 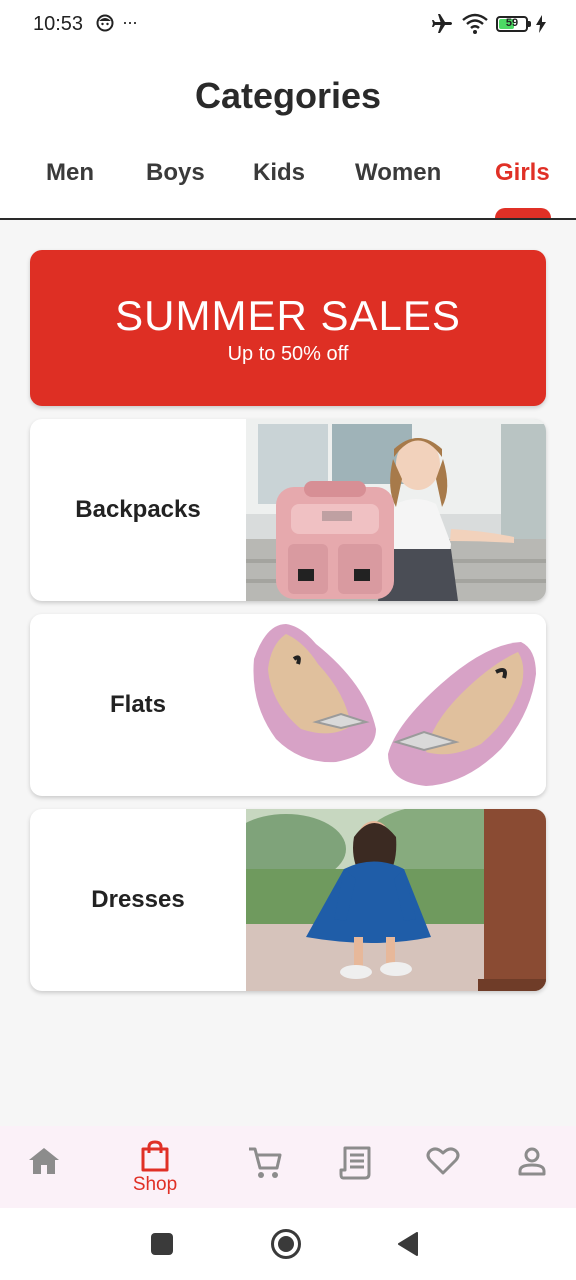 I want to click on nav-wishlist, so click(x=443, y=1167).